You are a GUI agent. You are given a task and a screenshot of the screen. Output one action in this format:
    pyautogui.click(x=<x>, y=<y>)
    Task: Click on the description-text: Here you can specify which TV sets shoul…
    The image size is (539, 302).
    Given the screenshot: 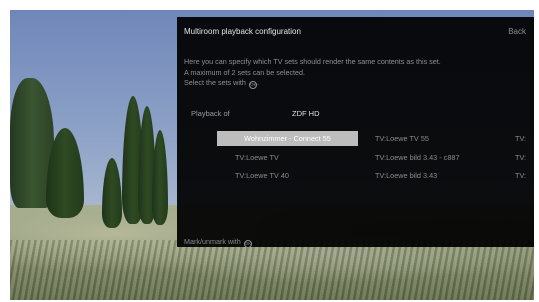 What is the action you would take?
    pyautogui.click(x=312, y=73)
    